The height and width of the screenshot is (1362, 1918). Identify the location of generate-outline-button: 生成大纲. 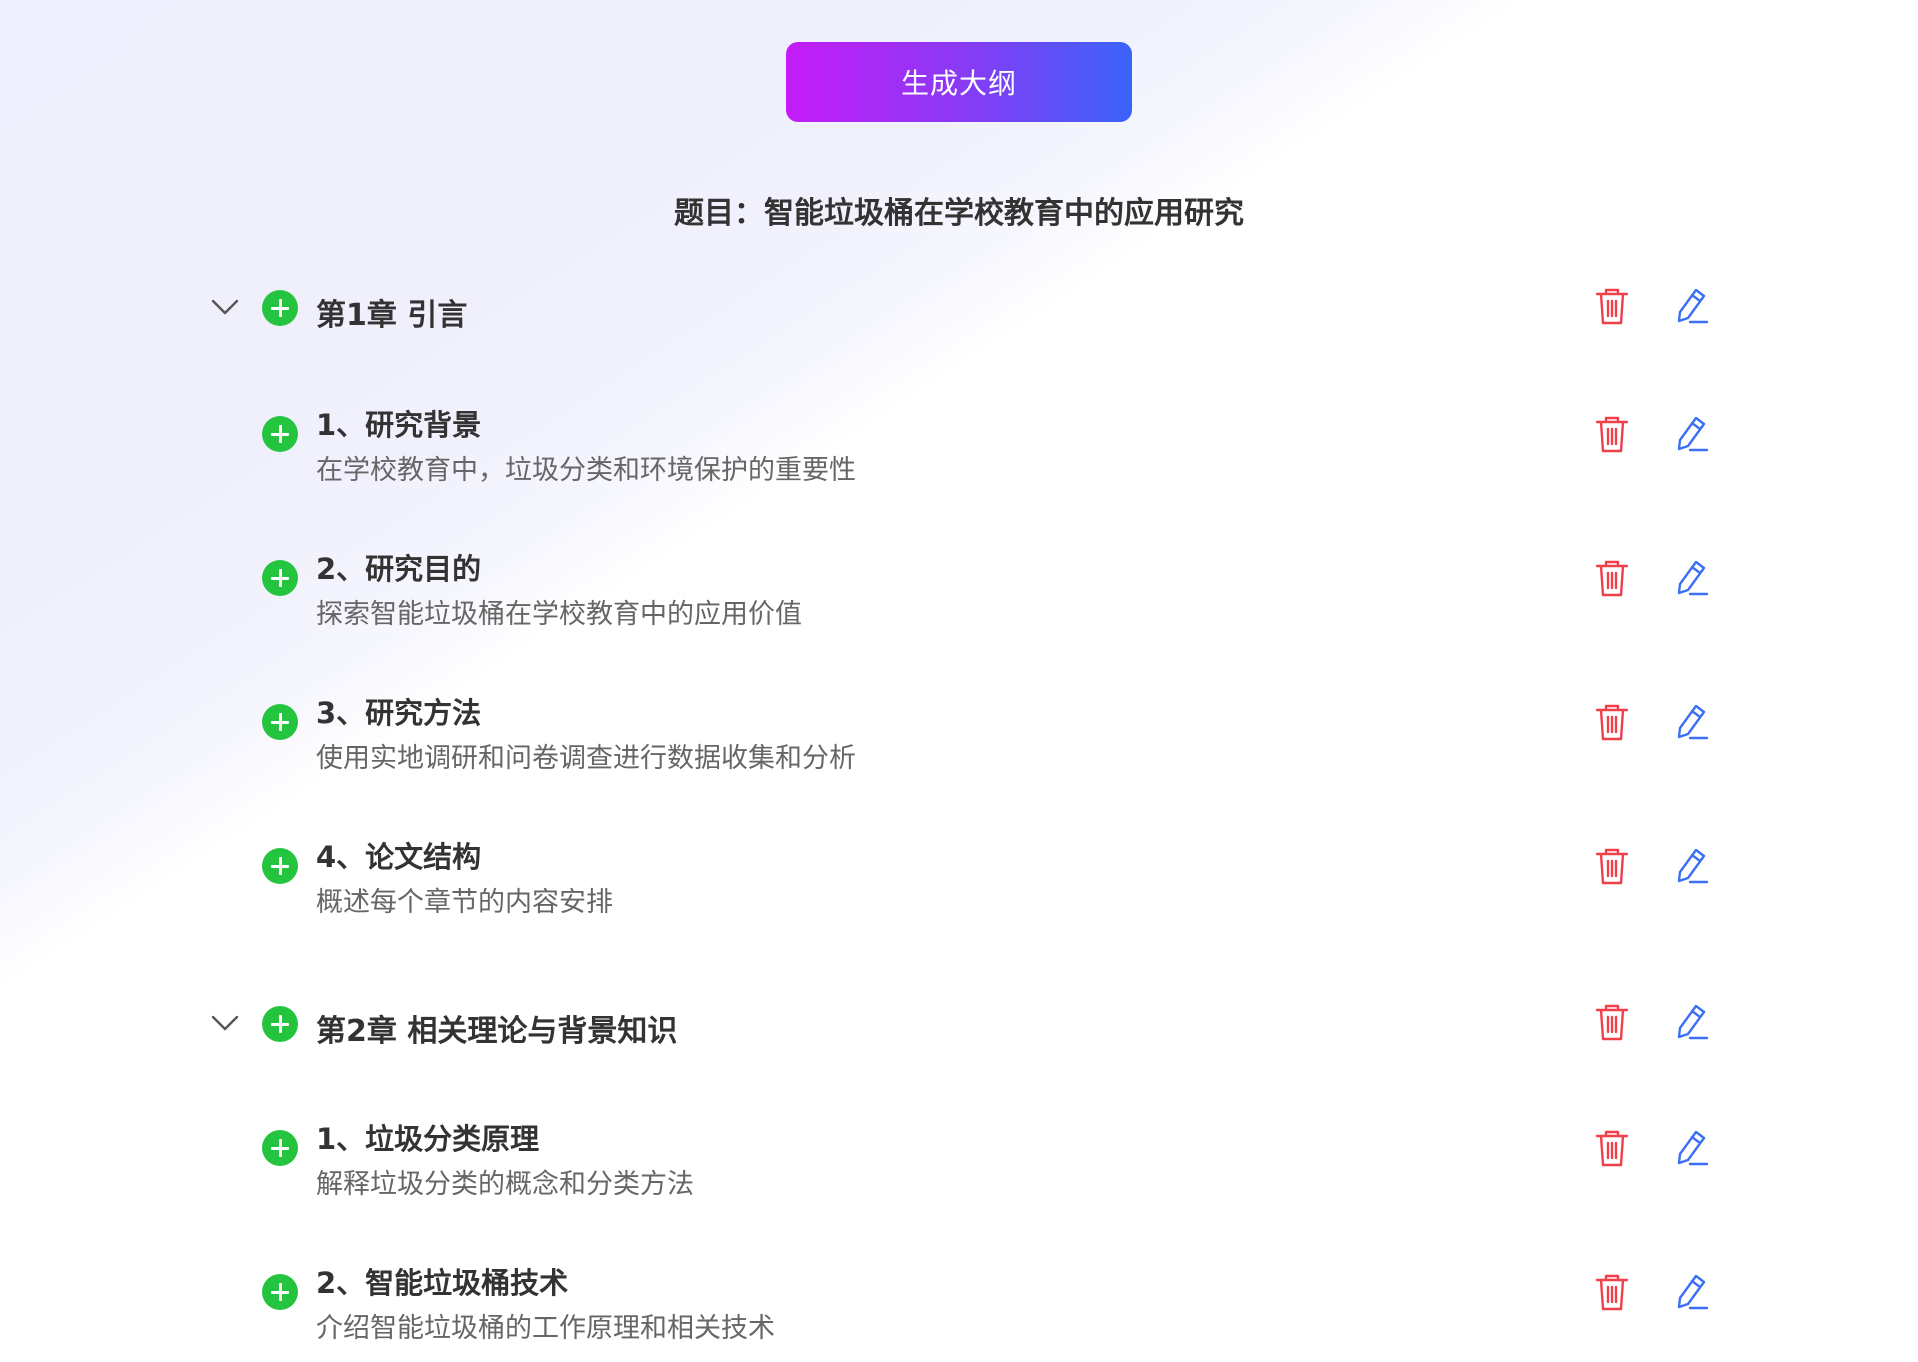
(959, 82).